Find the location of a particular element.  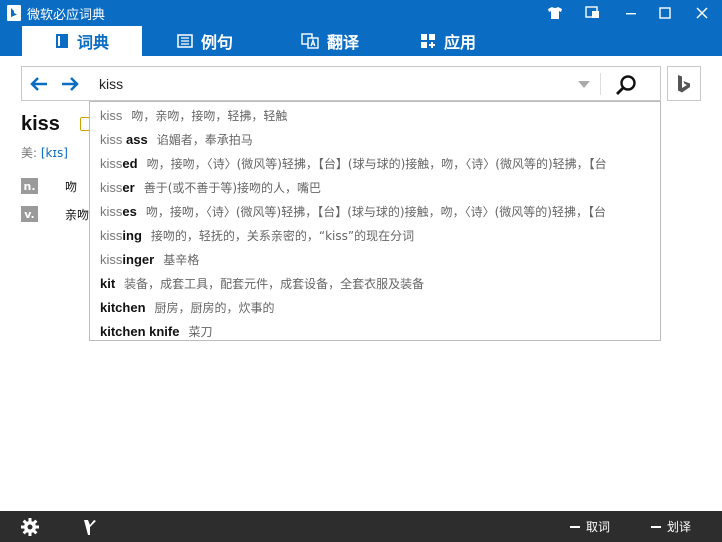

bing-dict-logo-icon is located at coordinates (14, 13).